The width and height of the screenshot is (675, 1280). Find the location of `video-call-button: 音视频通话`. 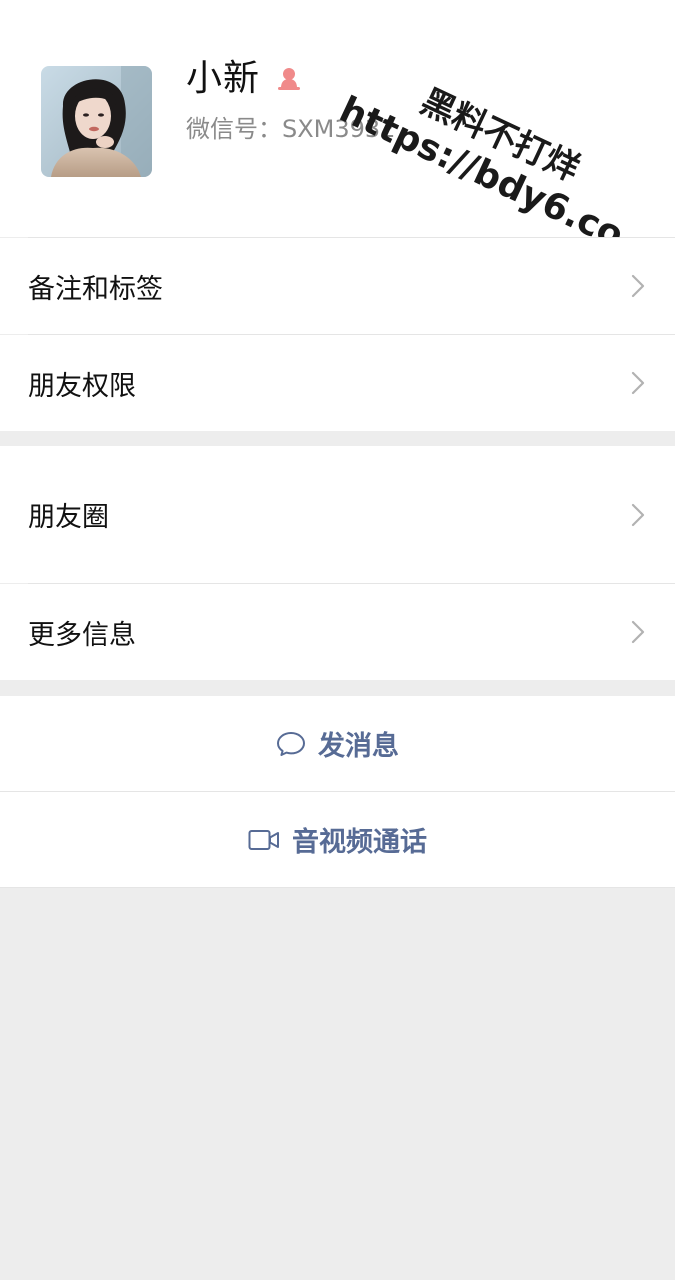

video-call-button: 音视频通话 is located at coordinates (337, 839).